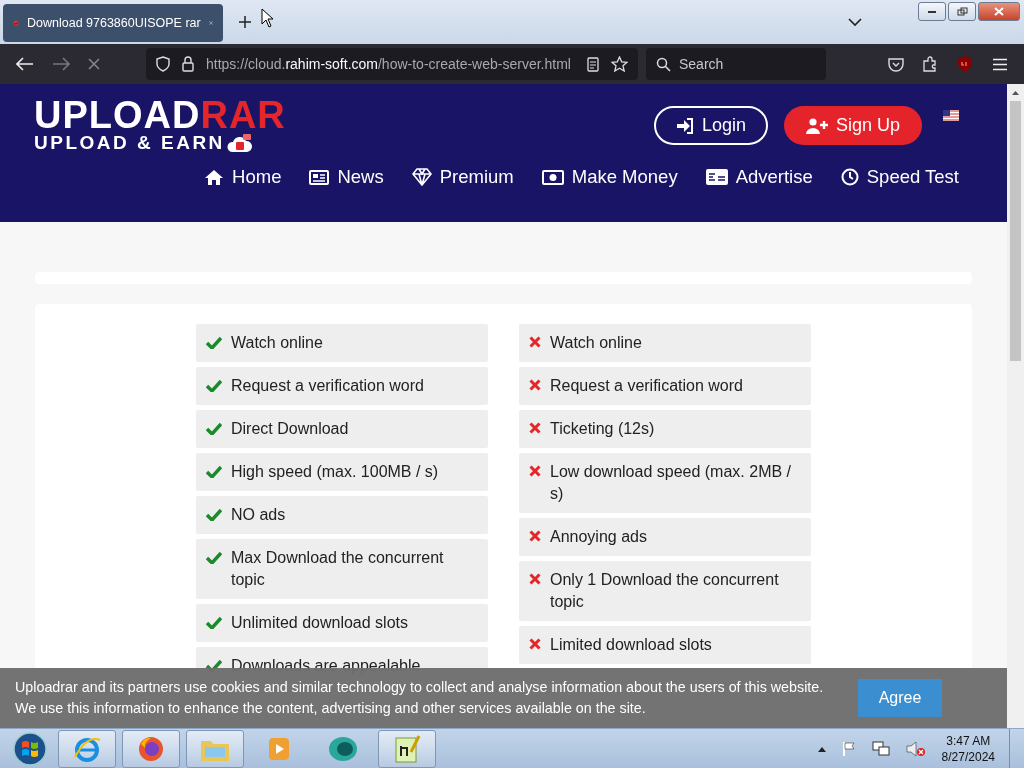 This screenshot has height=768, width=1024. Describe the element at coordinates (346, 177) in the screenshot. I see `nav-link: News` at that location.